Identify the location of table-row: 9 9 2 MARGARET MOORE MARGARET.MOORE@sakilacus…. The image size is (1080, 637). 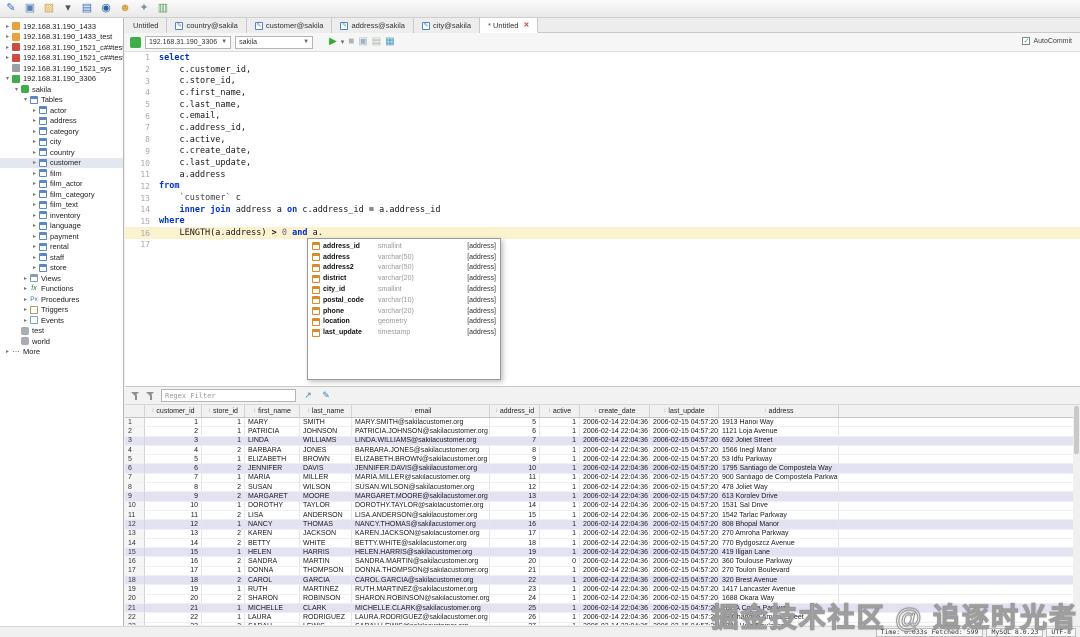
(602, 497).